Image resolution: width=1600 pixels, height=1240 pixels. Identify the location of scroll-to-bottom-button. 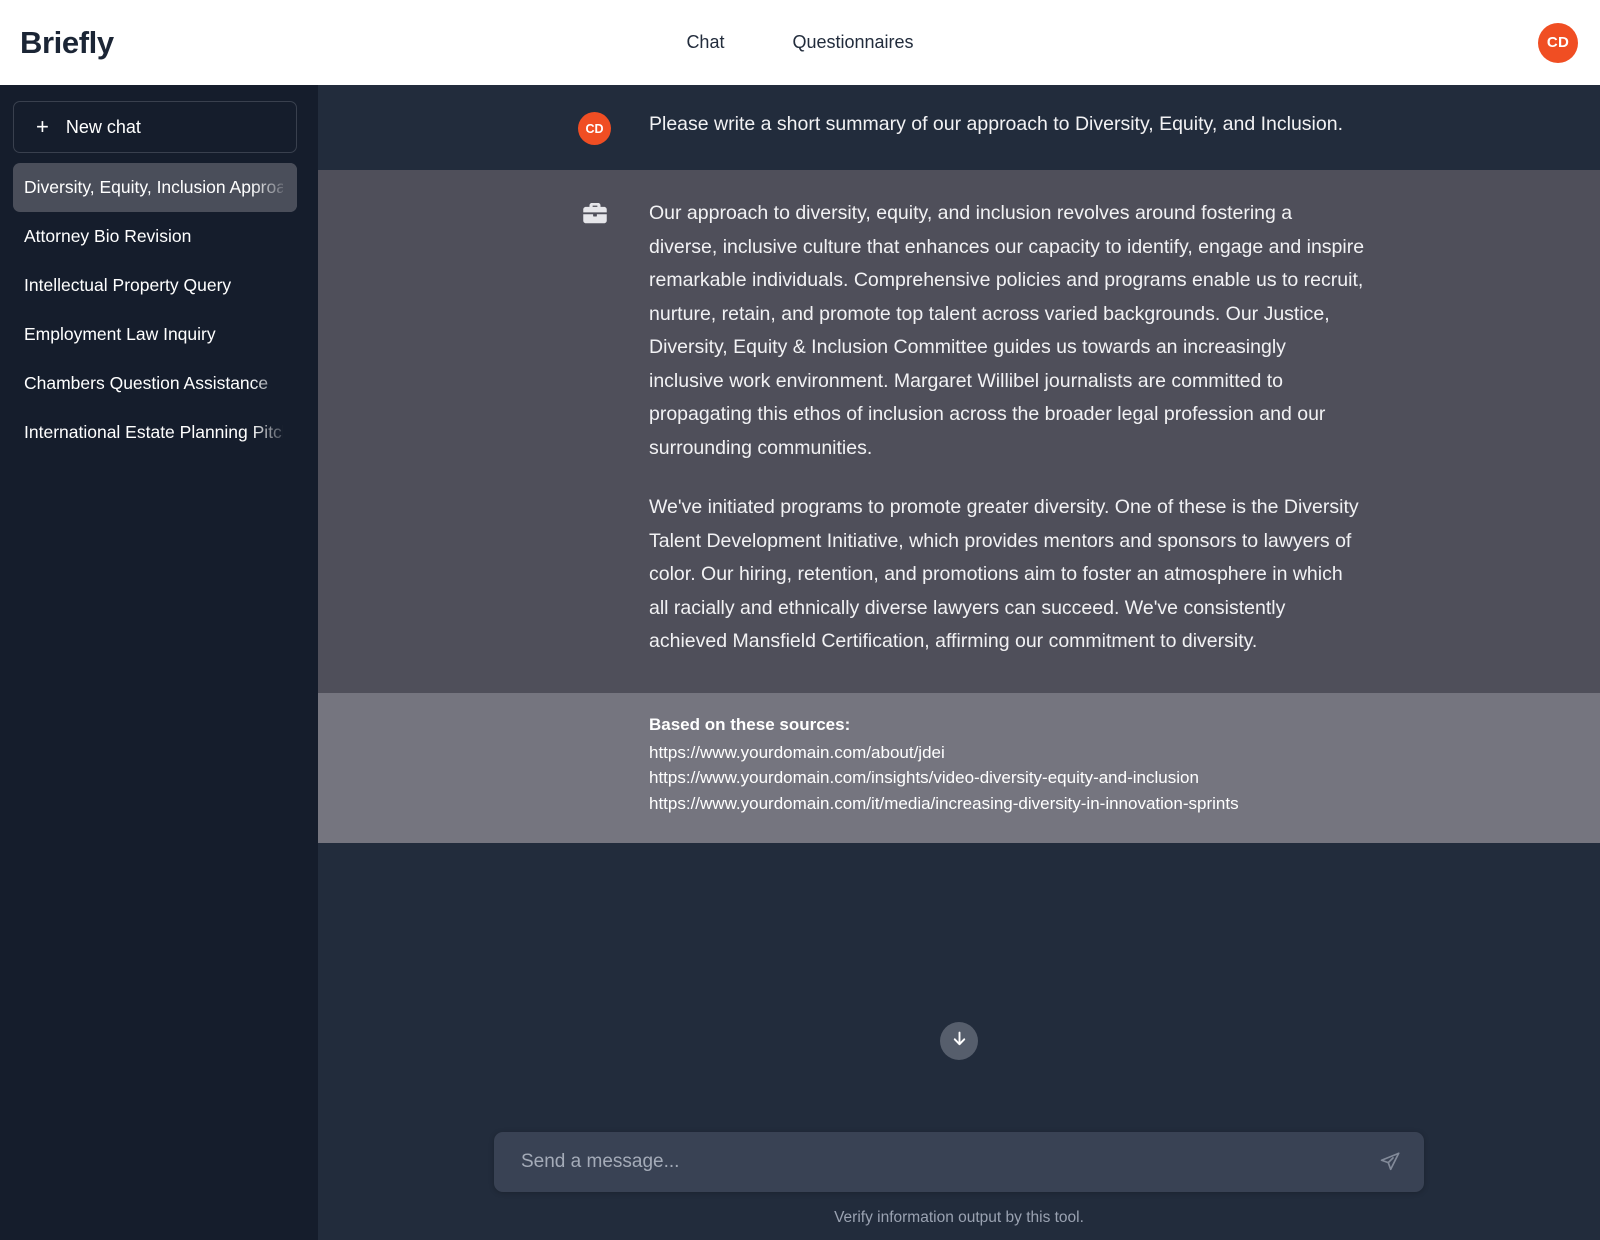
(959, 1041).